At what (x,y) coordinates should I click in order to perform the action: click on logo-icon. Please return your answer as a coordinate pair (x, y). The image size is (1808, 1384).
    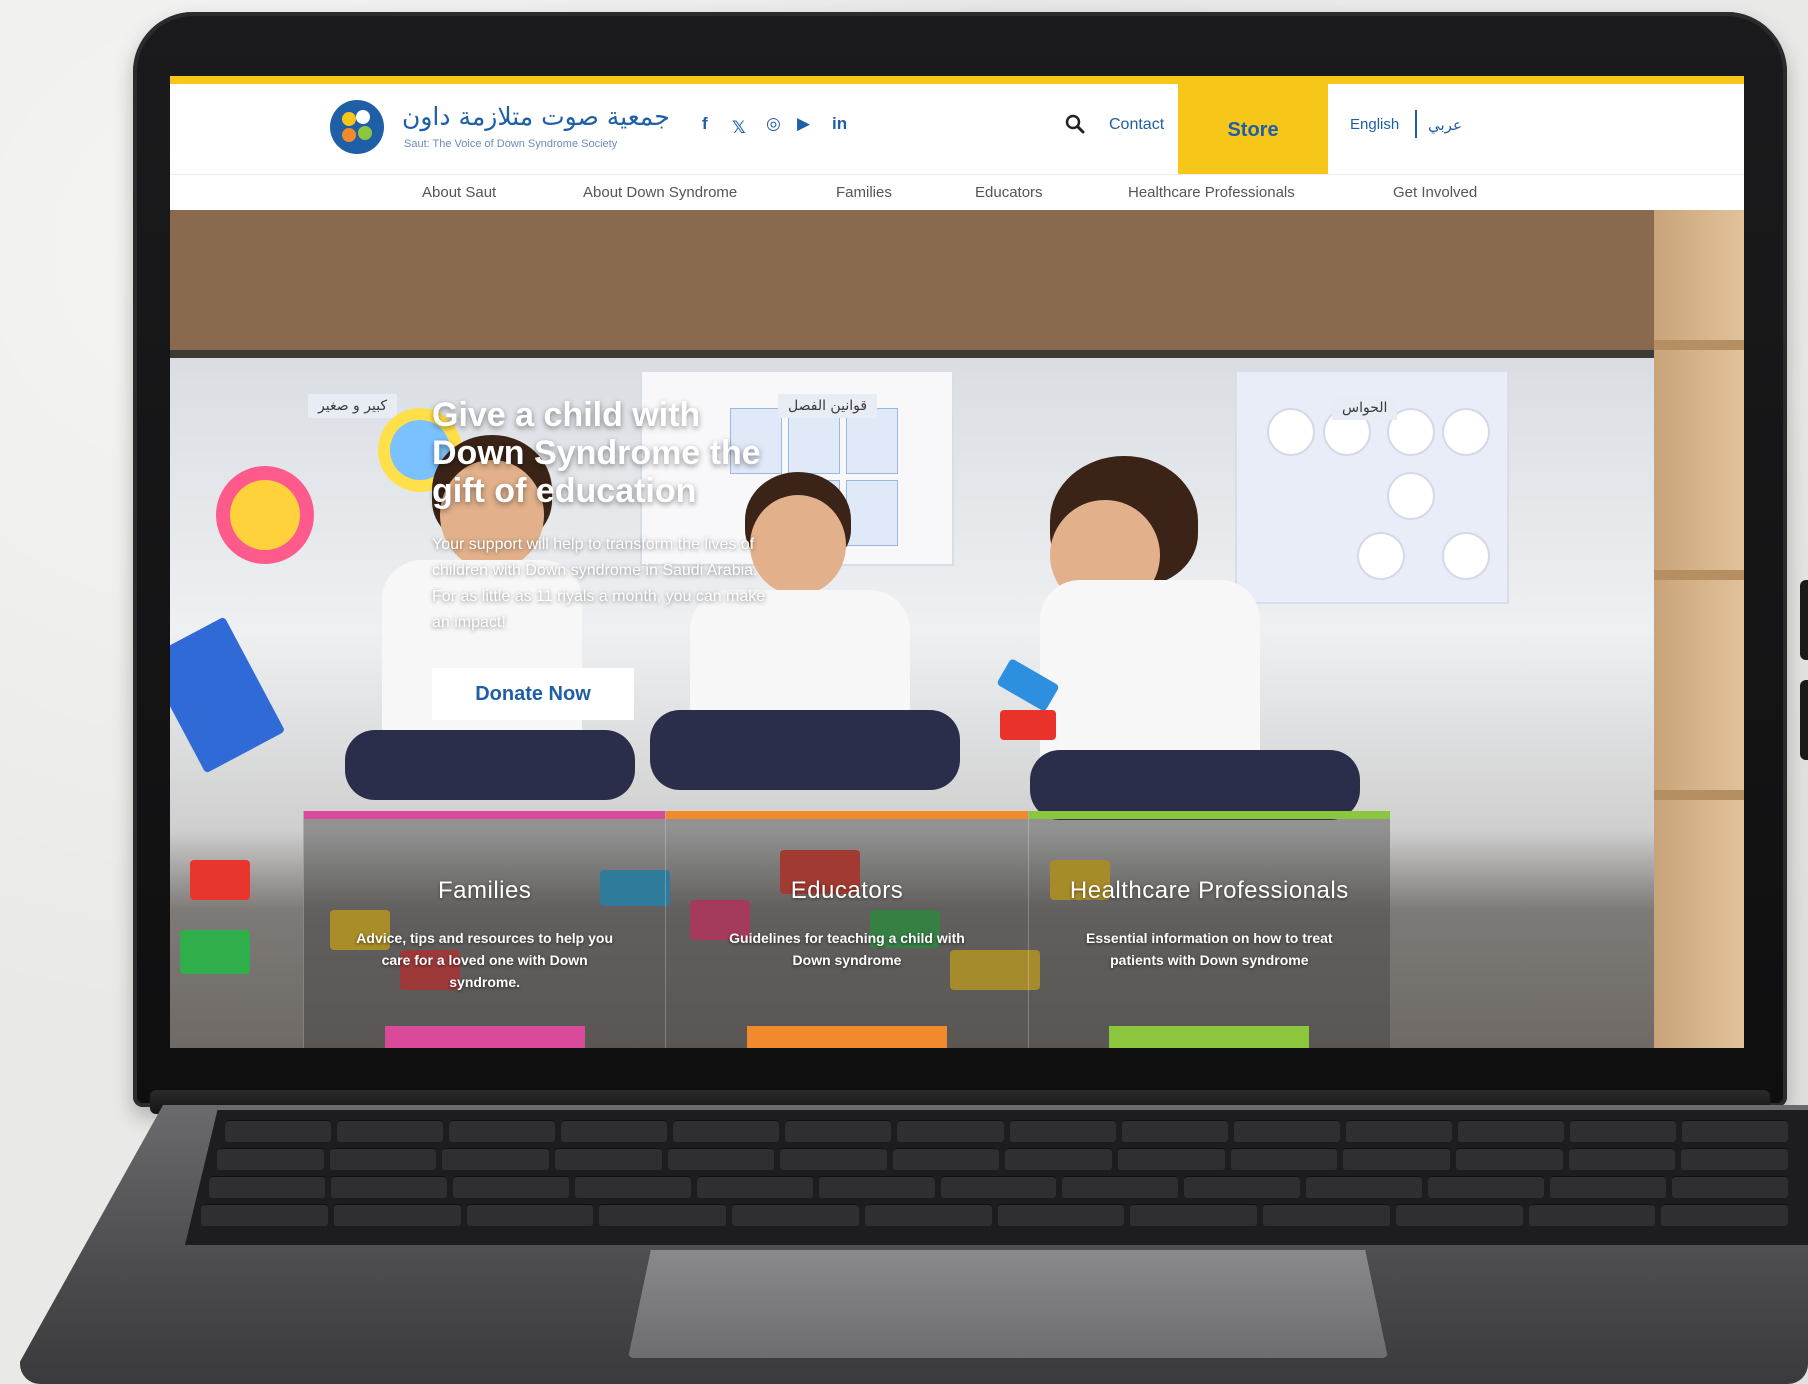
    Looking at the image, I should click on (357, 127).